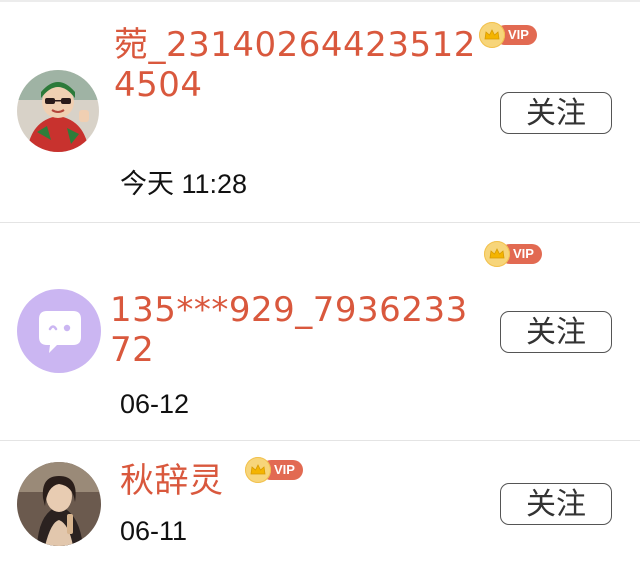 This screenshot has height=567, width=640. What do you see at coordinates (190, 481) in the screenshot?
I see `username: 秋辞灵` at bounding box center [190, 481].